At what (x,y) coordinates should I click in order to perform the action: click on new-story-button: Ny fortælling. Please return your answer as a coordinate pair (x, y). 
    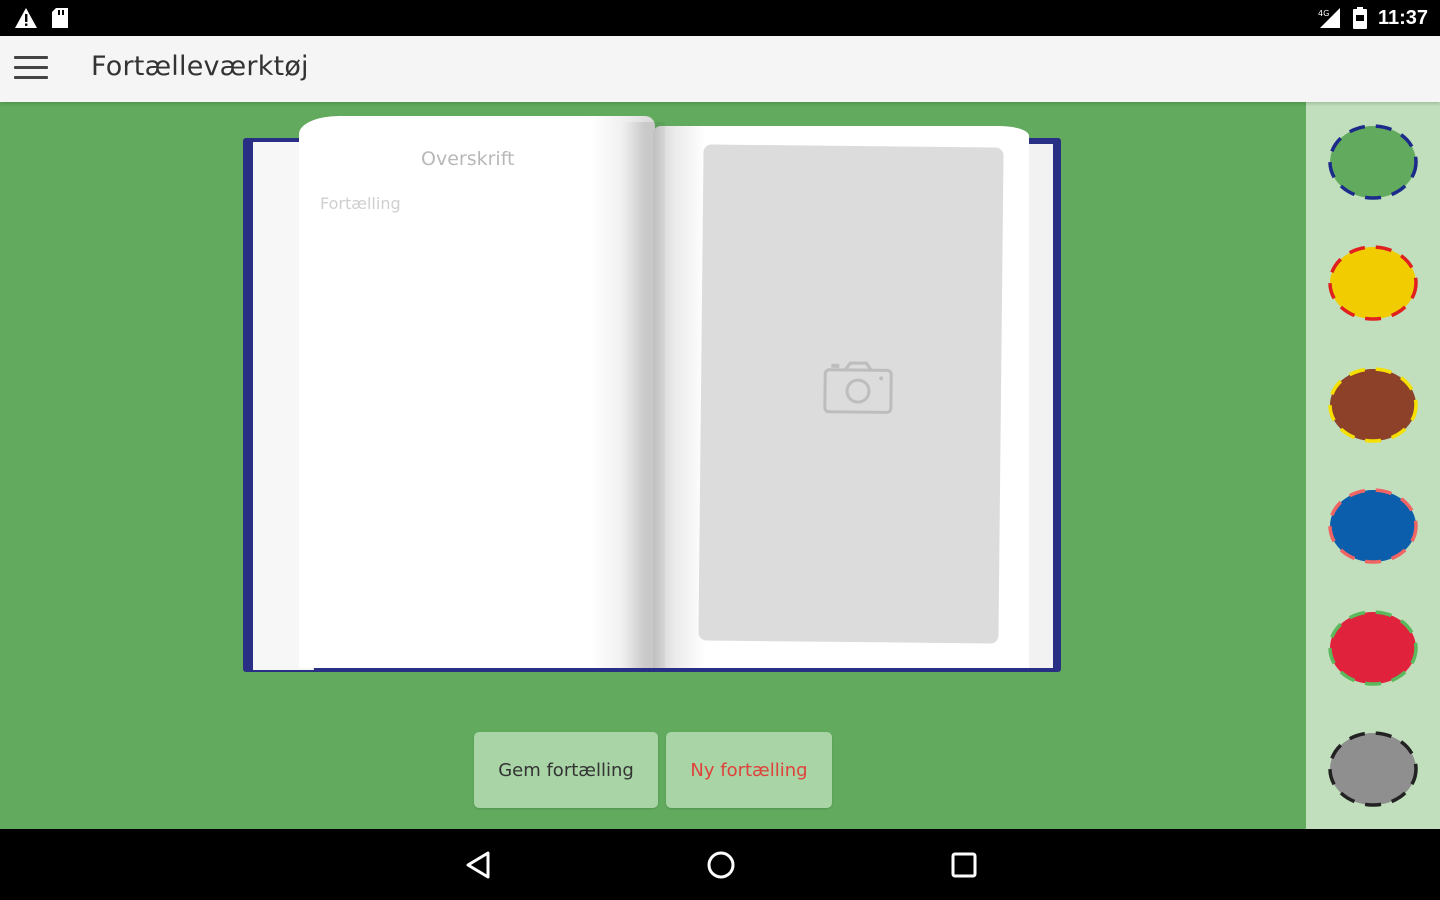
    Looking at the image, I should click on (749, 770).